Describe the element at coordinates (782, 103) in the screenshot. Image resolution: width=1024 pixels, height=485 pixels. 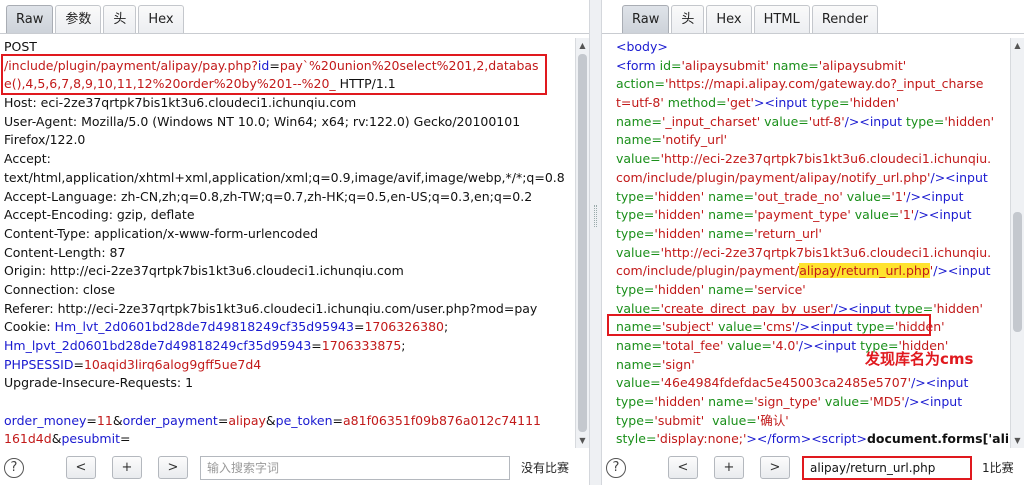
I see `code-token: ><input` at that location.